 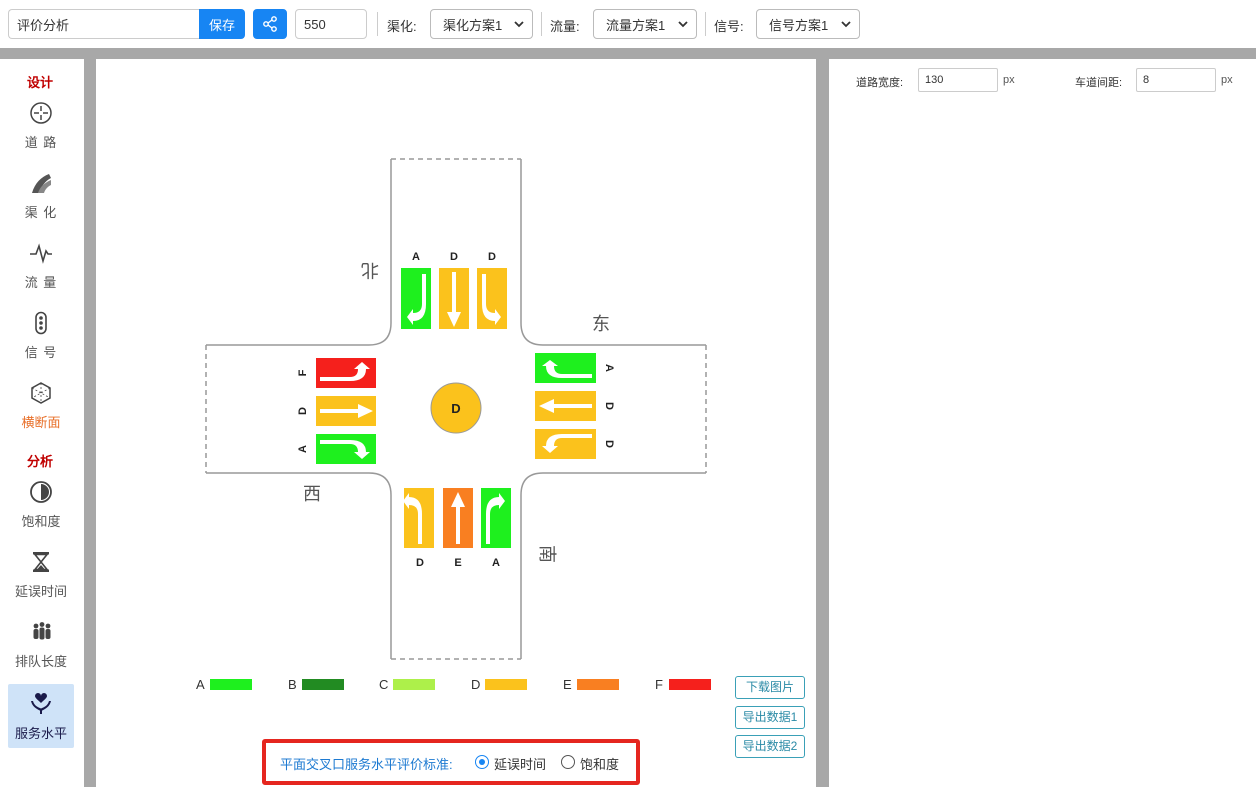 I want to click on traffic-light-icon, so click(x=41, y=323).